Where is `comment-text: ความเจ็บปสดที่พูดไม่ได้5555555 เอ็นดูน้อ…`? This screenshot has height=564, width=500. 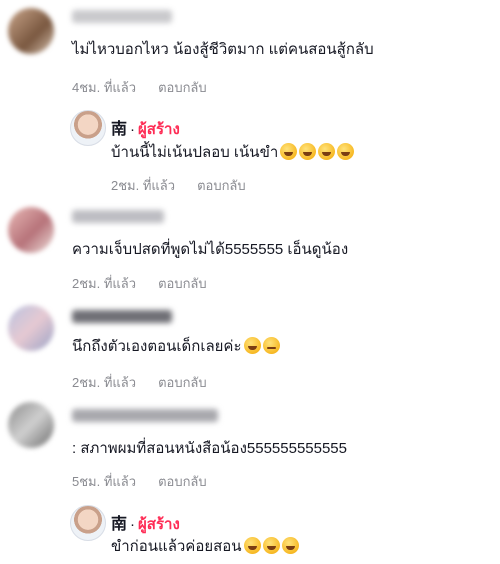
comment-text: ความเจ็บปสดที่พูดไม่ได้5555555 เอ็นดูน้อ… is located at coordinates (210, 250).